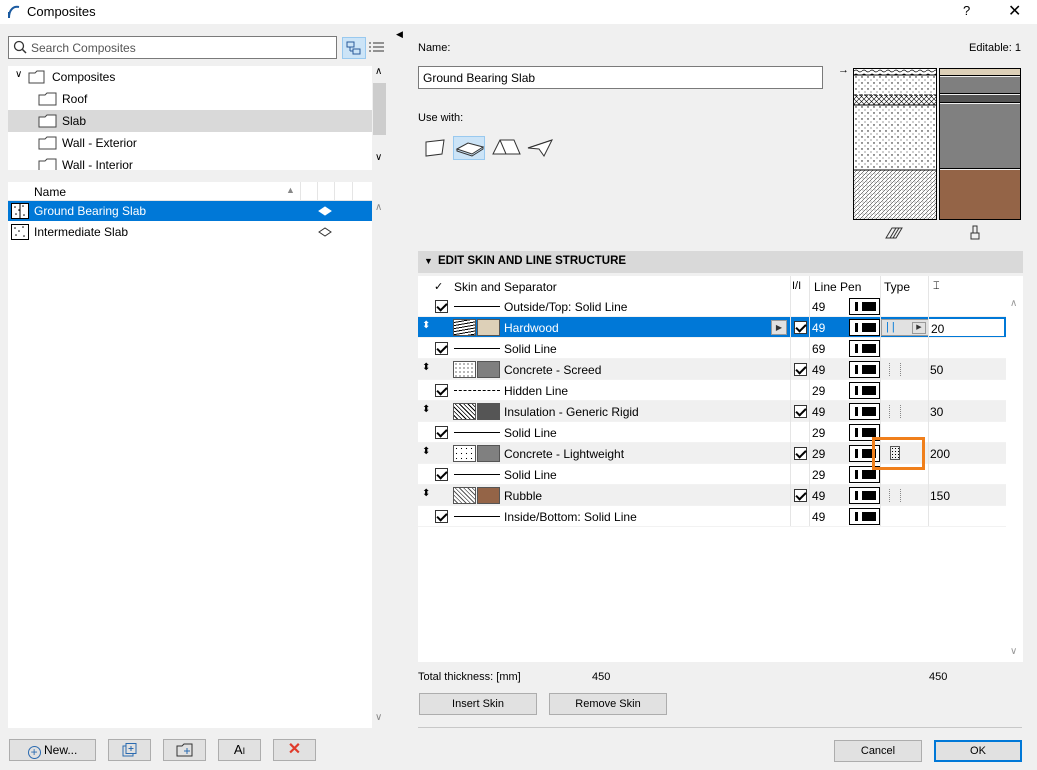 The image size is (1037, 770). What do you see at coordinates (818, 349) in the screenshot?
I see `pen-number: 69` at bounding box center [818, 349].